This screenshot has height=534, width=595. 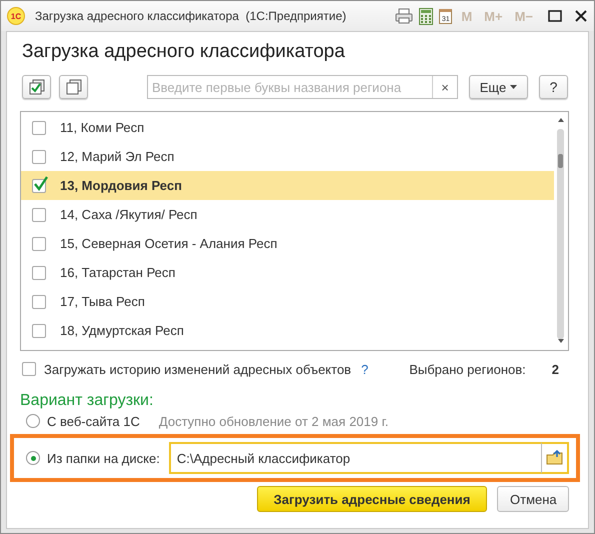 I want to click on copies-icon, so click(x=74, y=87).